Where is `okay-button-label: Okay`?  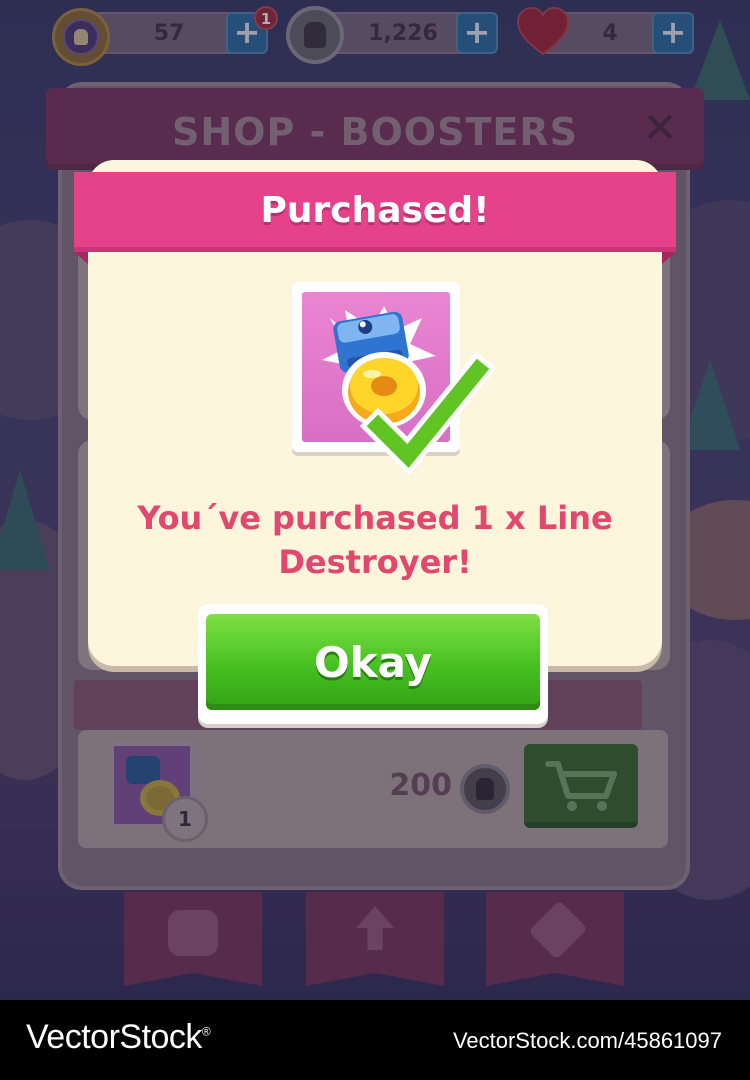
okay-button-label: Okay is located at coordinates (373, 662).